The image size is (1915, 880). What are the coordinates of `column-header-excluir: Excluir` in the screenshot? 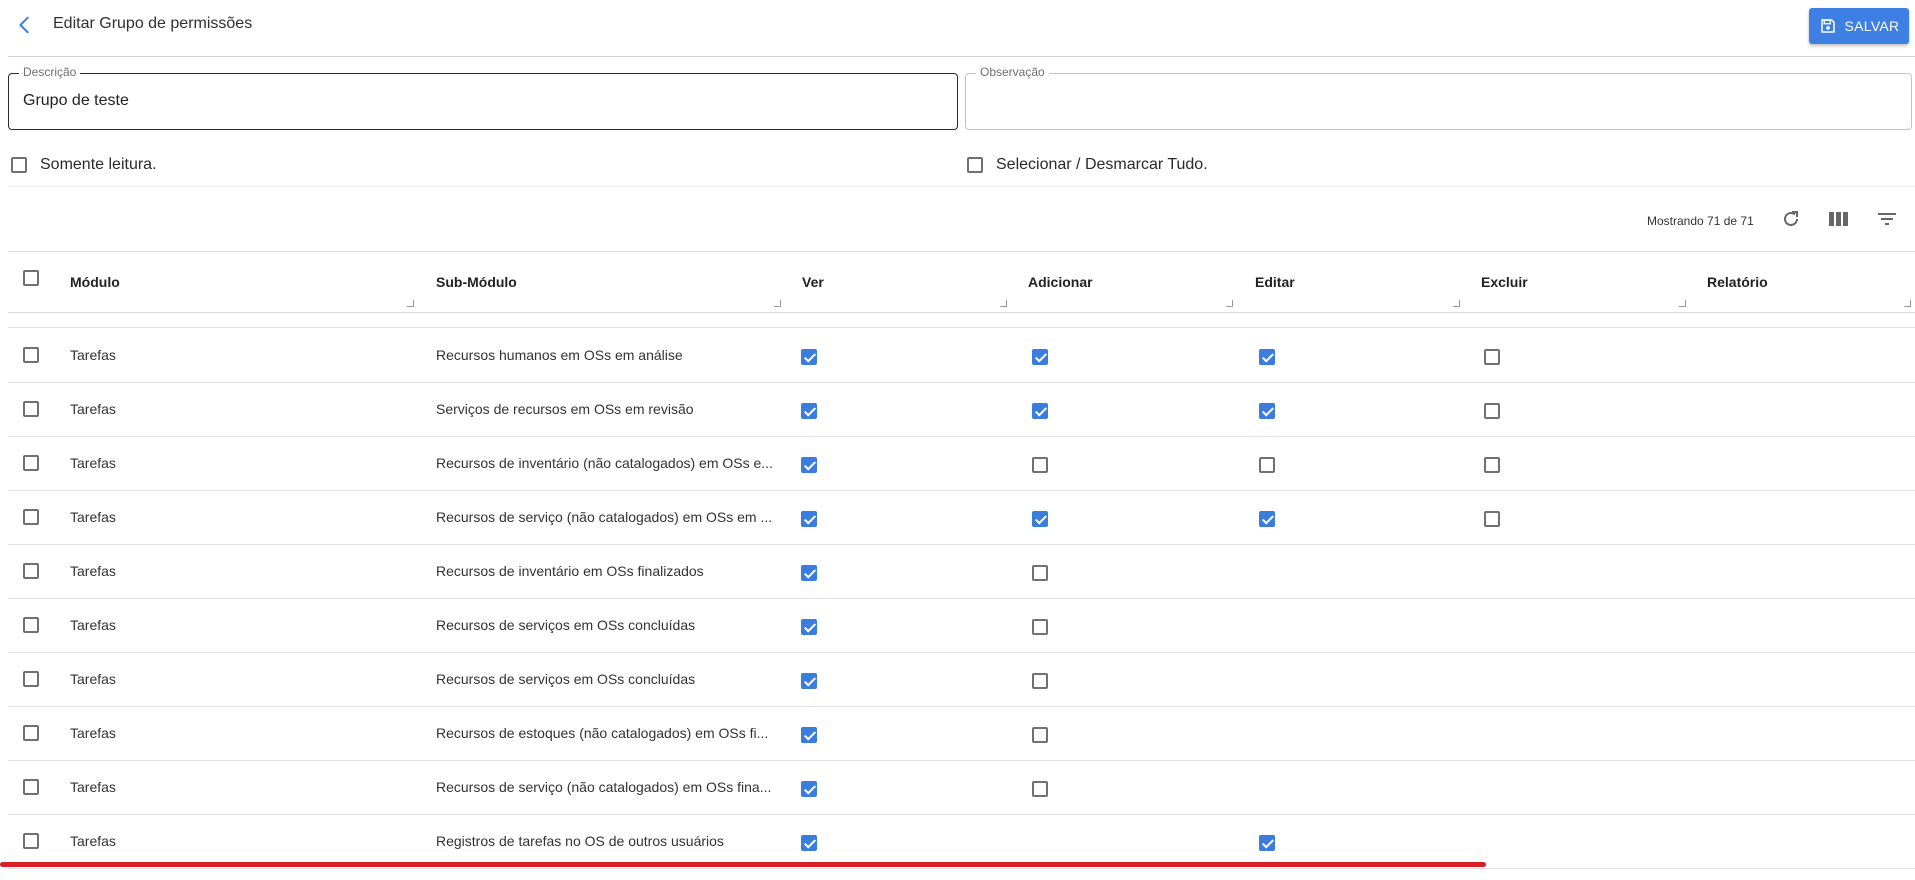 It's located at (1504, 282).